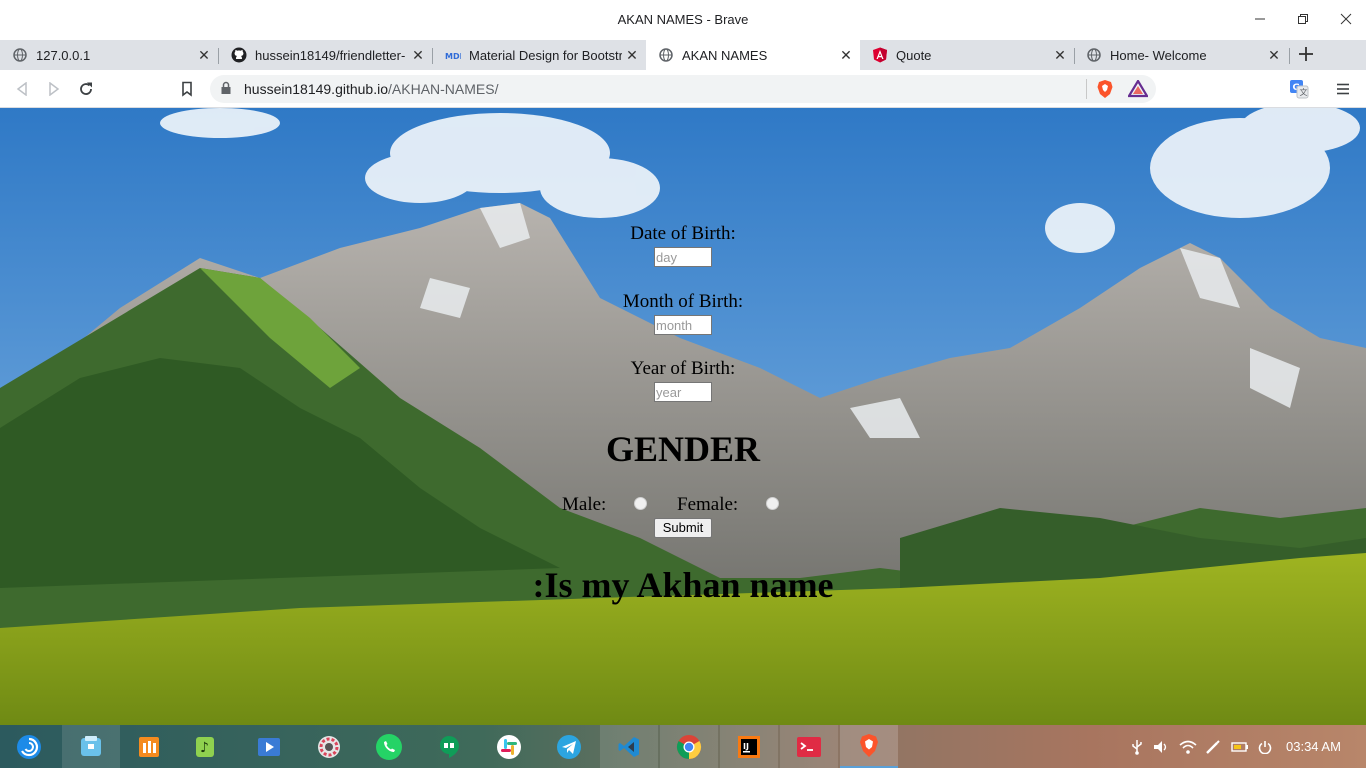  I want to click on restore-icon, so click(1303, 19).